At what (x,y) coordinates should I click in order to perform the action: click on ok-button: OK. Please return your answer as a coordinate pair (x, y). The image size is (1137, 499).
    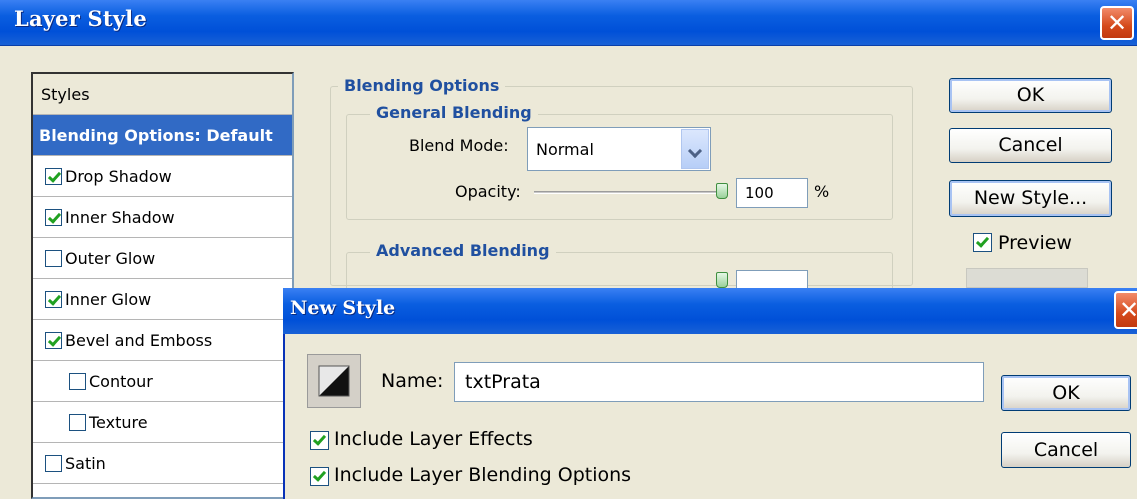
    Looking at the image, I should click on (1030, 95).